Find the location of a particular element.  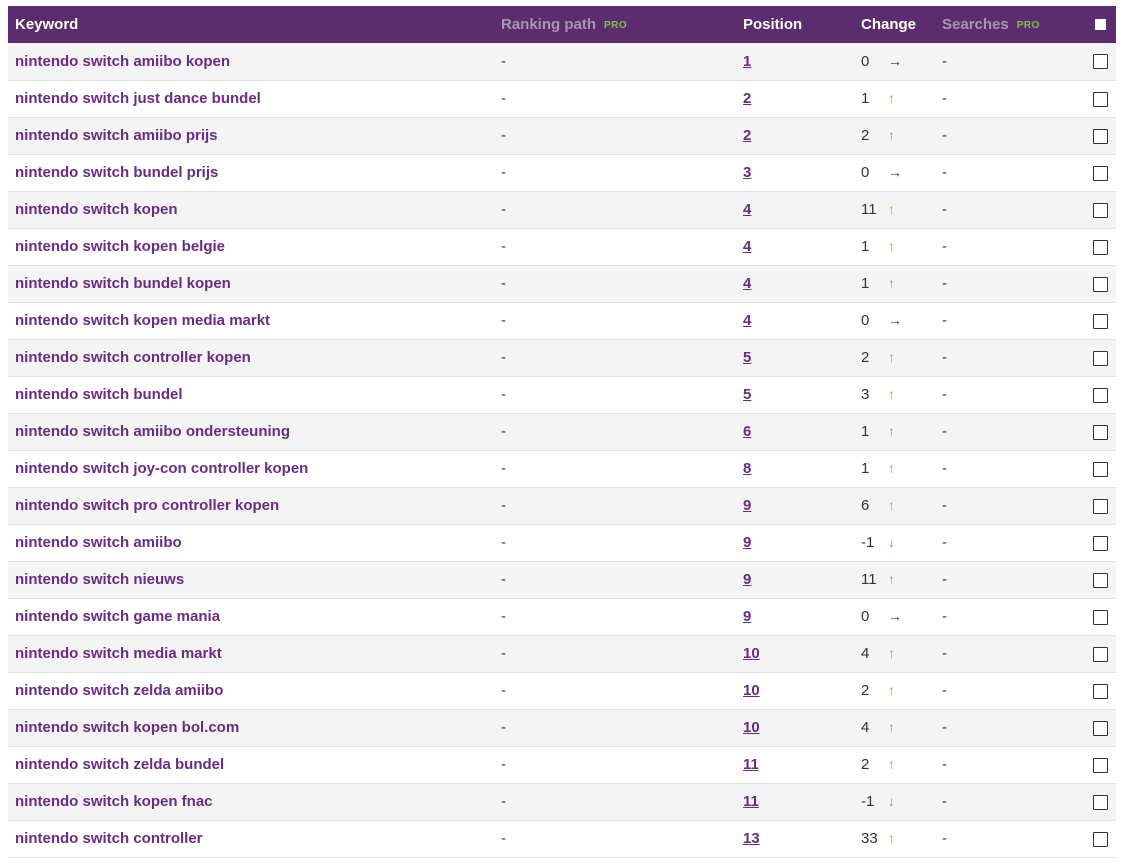

column-header-ranking-path: Ranking path PRO is located at coordinates (615, 24).